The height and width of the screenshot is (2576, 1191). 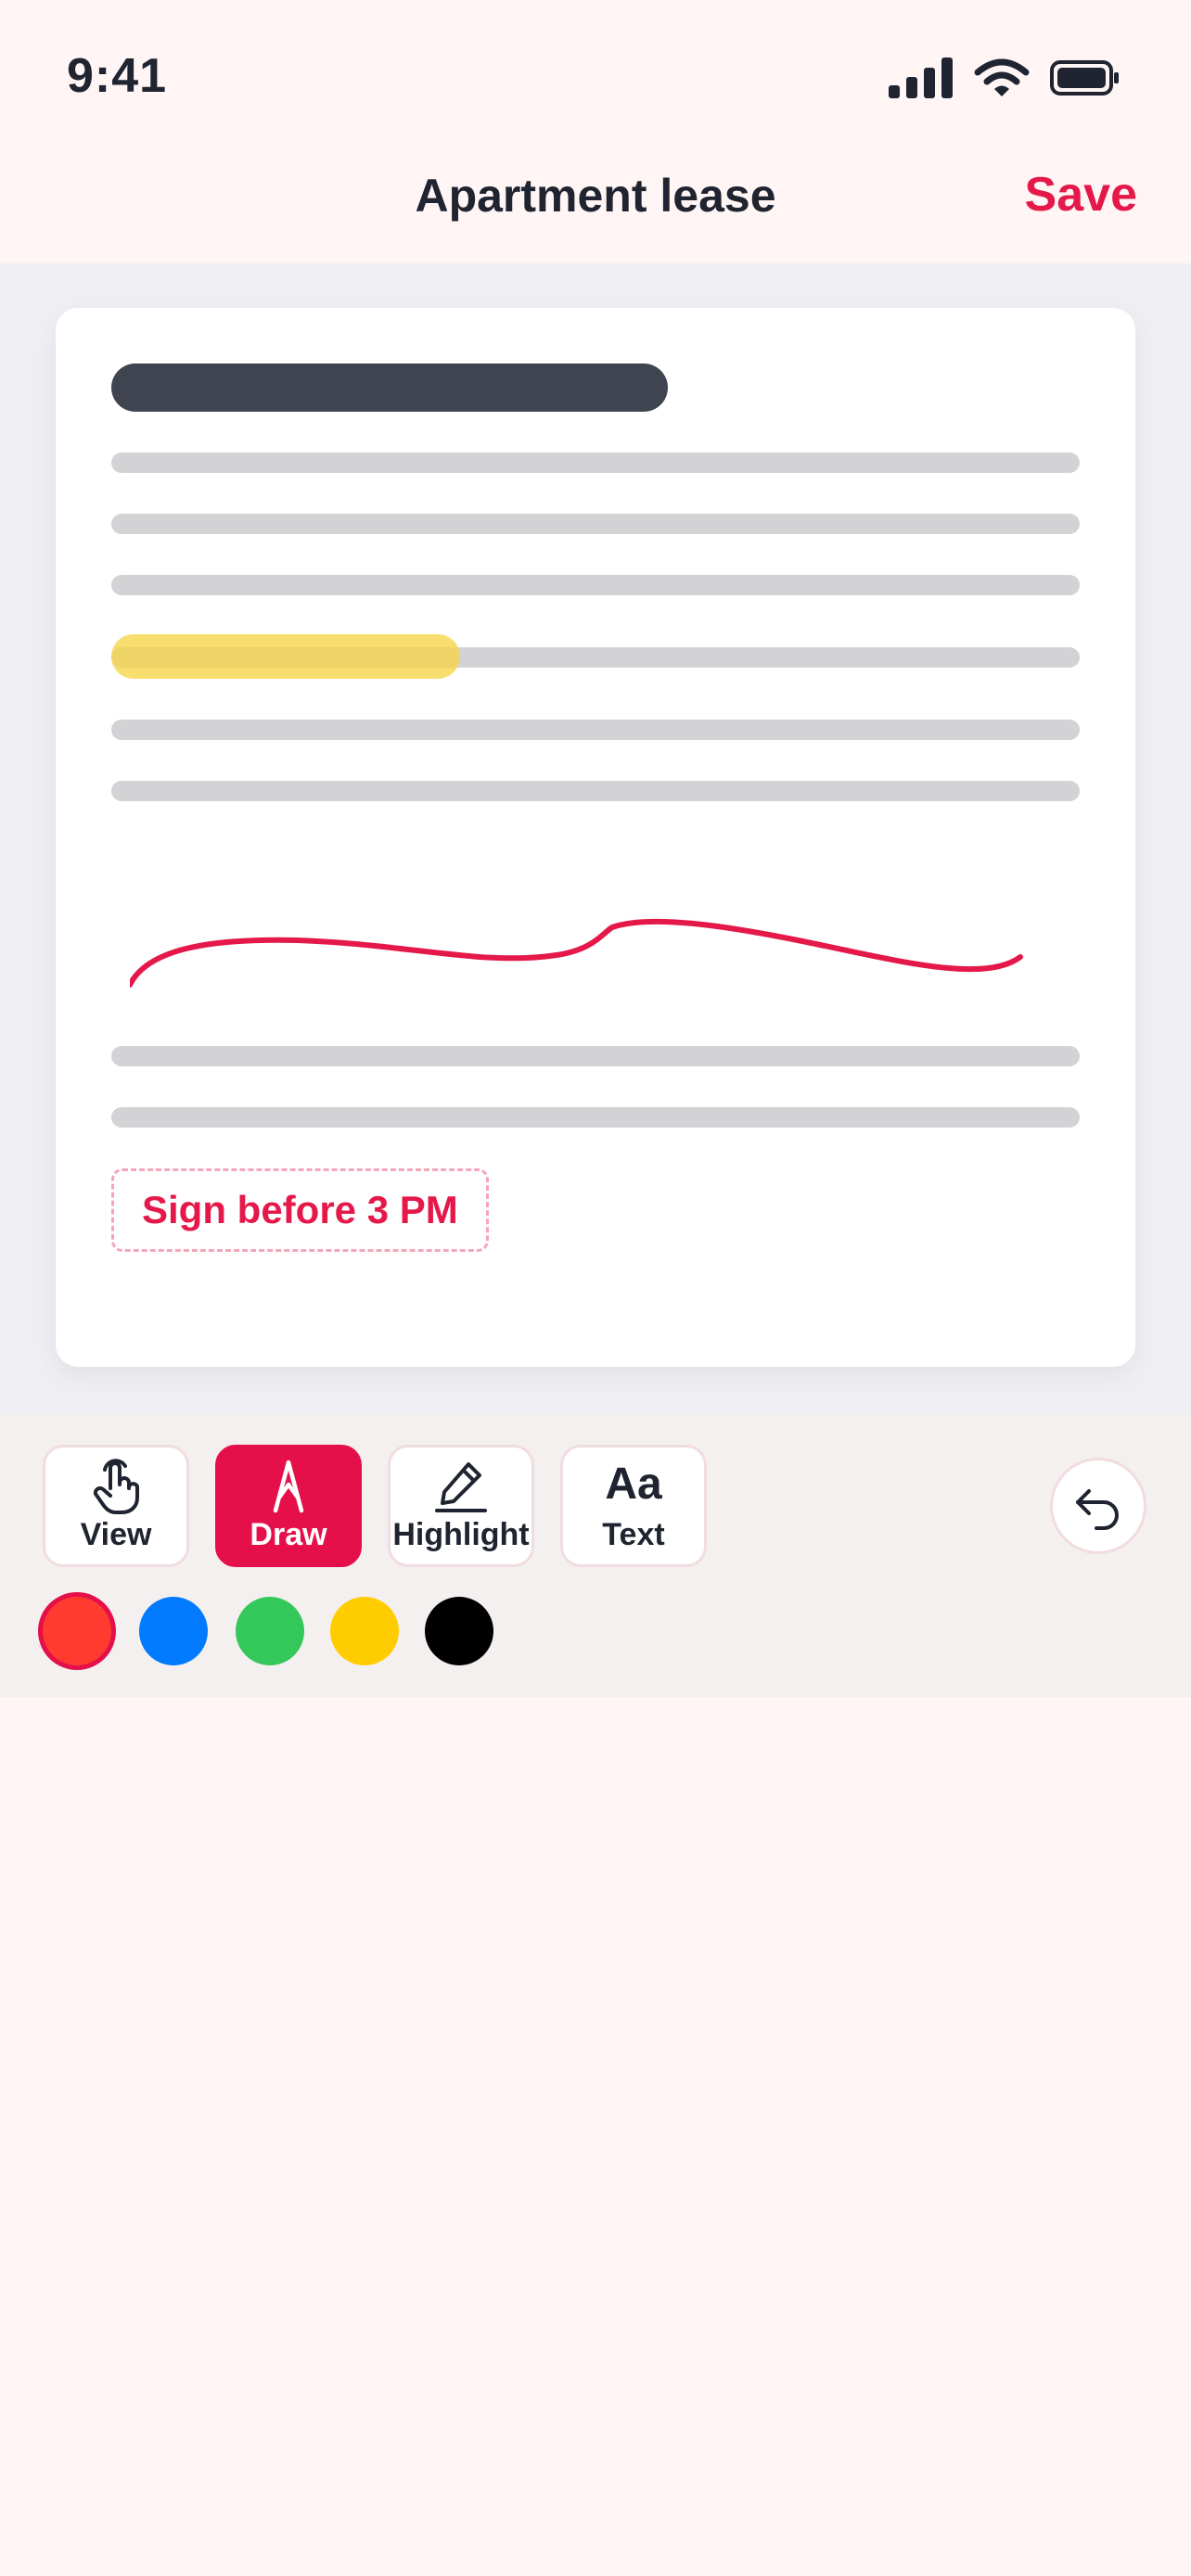 I want to click on page-title: Apartment lease, so click(x=595, y=196).